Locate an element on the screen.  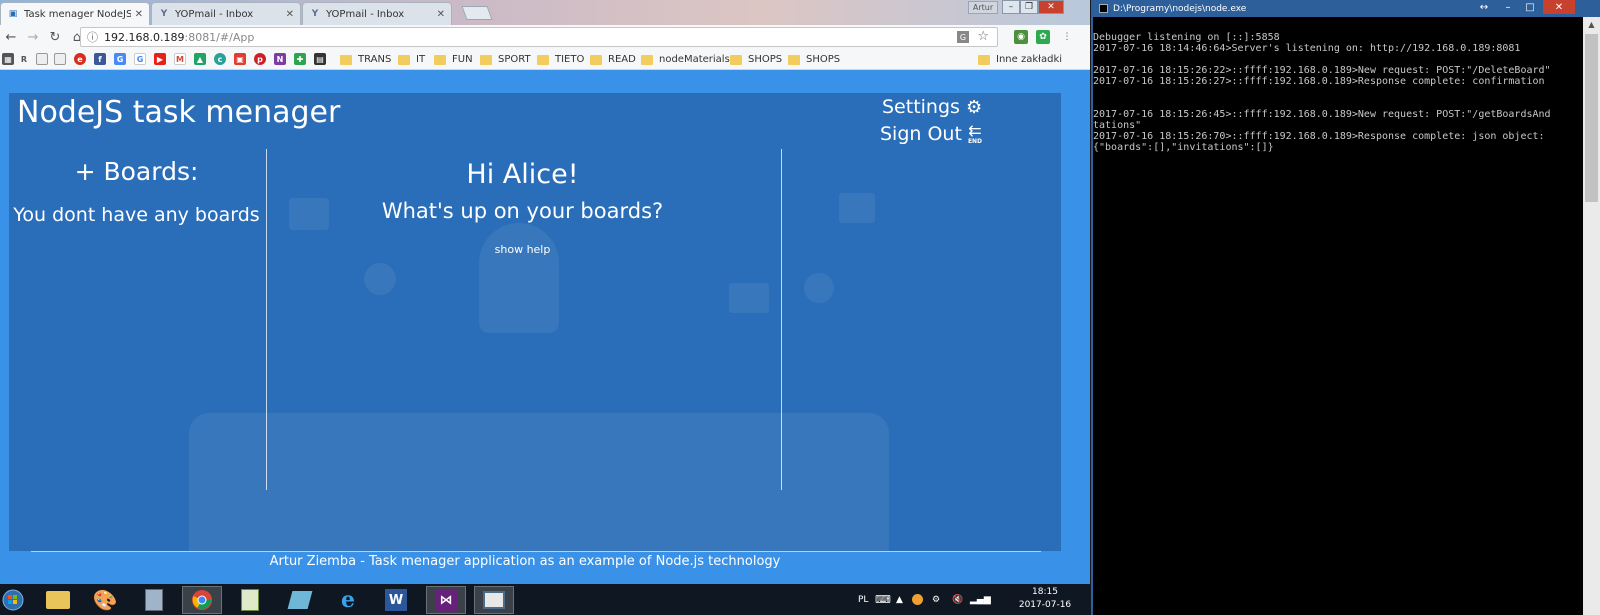
other-bookmarks-folder: Inne zakładki is located at coordinates (1020, 59).